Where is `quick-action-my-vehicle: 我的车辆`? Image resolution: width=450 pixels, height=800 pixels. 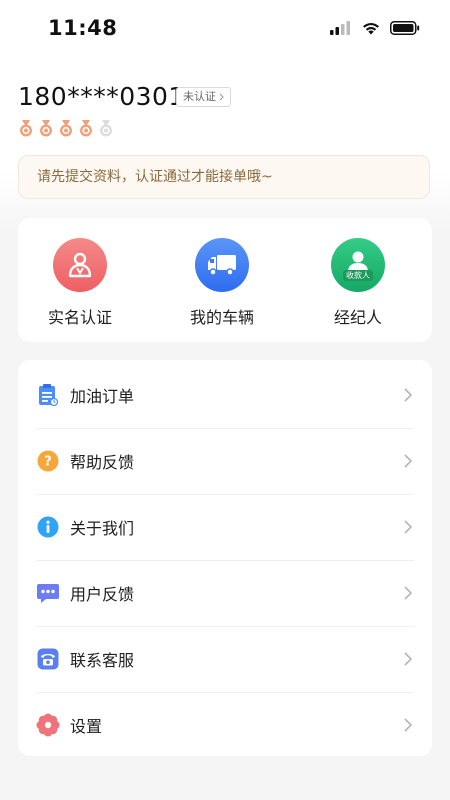
quick-action-my-vehicle: 我的车辆 is located at coordinates (222, 283).